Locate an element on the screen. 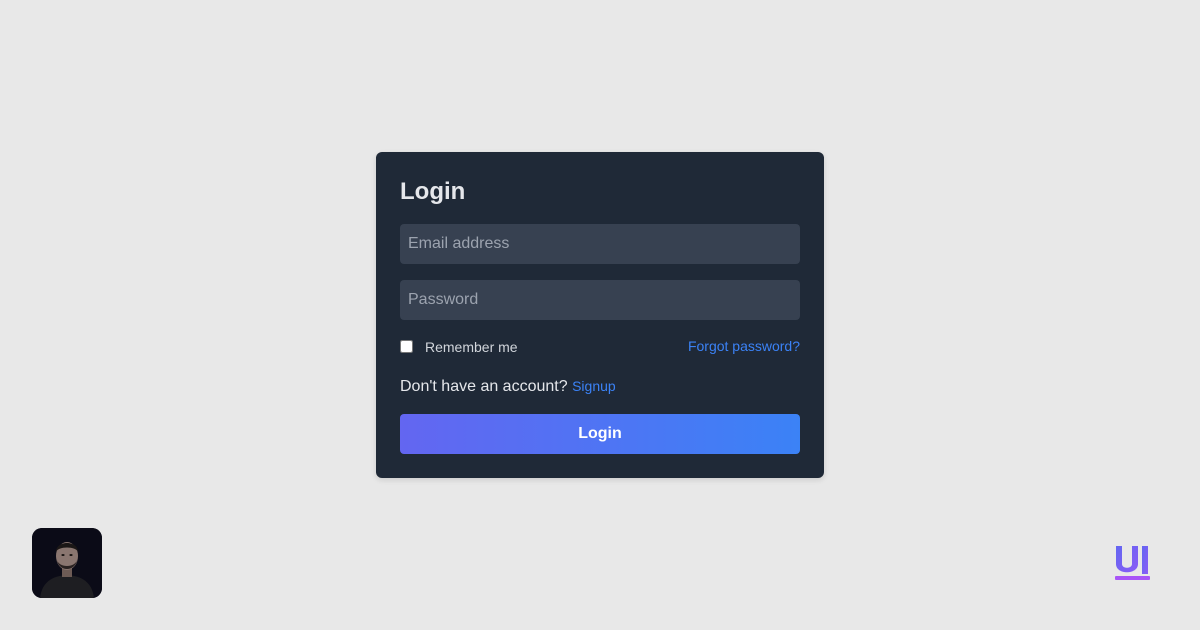  login-button: Login is located at coordinates (600, 434).